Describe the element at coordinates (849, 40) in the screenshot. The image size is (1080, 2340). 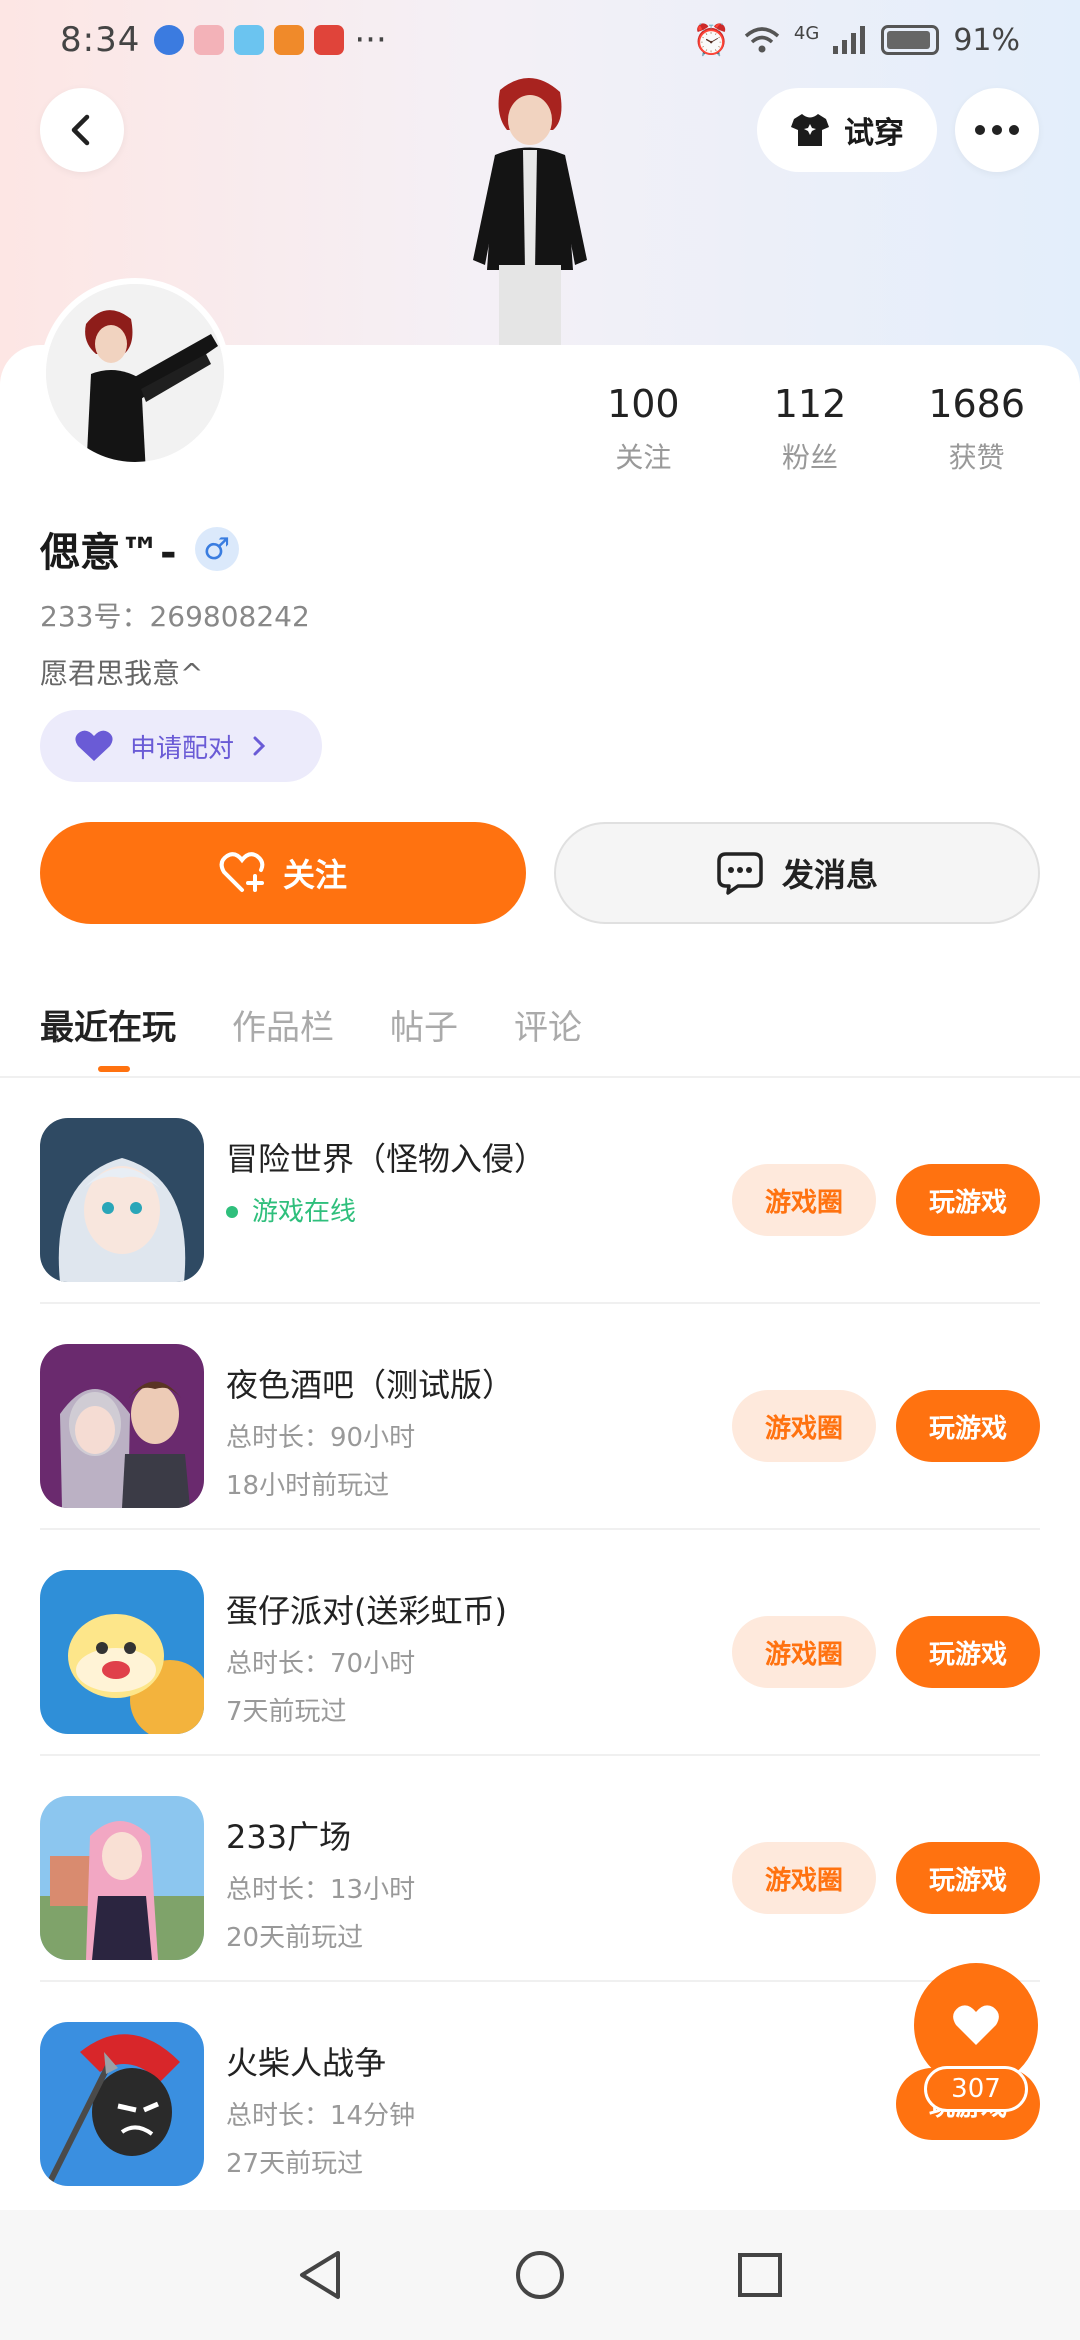
I see `signal-icon` at that location.